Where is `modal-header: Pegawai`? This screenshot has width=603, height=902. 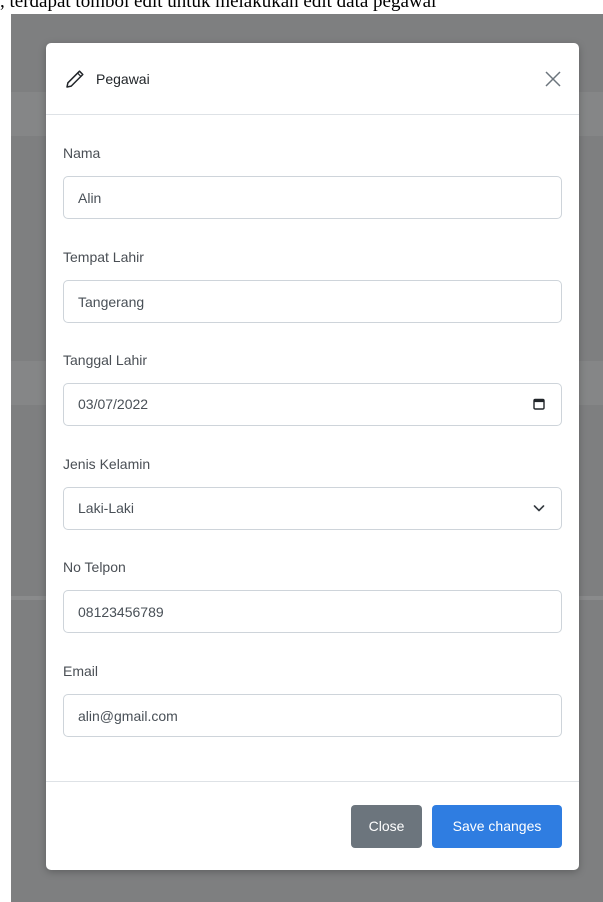 modal-header: Pegawai is located at coordinates (312, 79).